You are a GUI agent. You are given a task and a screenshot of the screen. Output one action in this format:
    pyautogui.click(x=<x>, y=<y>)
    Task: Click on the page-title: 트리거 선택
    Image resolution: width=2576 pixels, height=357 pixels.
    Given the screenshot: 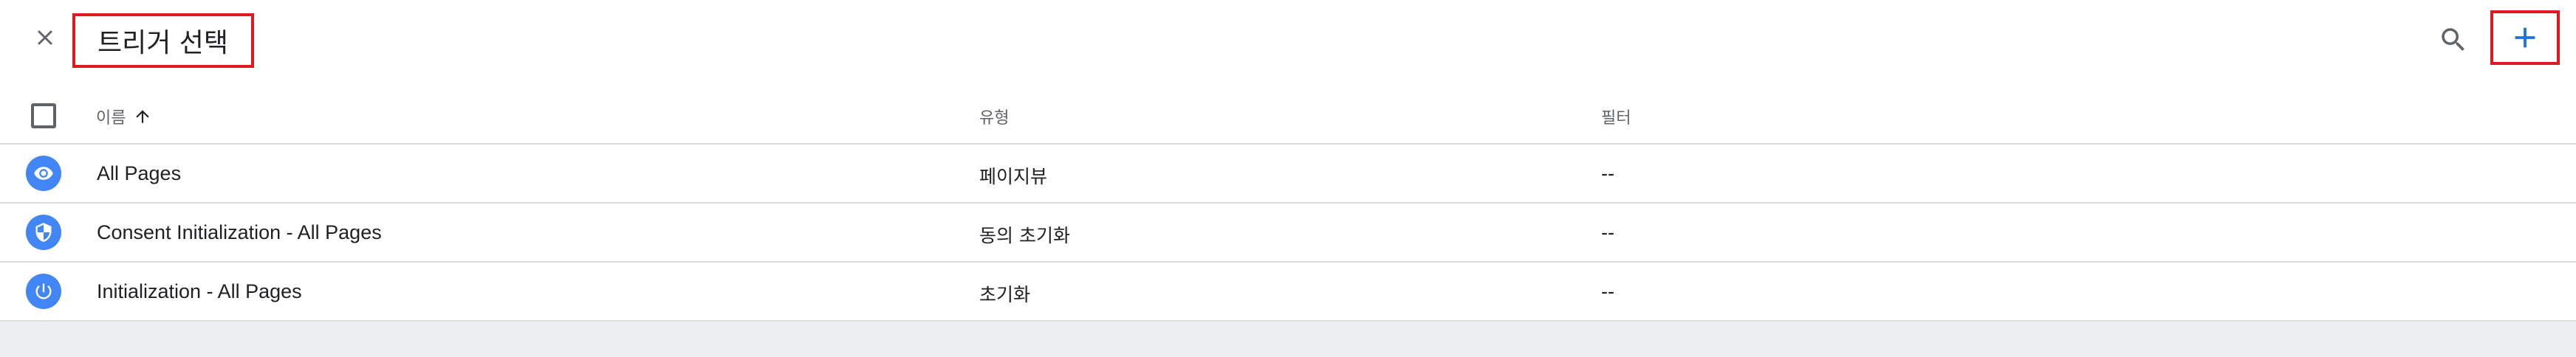 What is the action you would take?
    pyautogui.click(x=163, y=43)
    